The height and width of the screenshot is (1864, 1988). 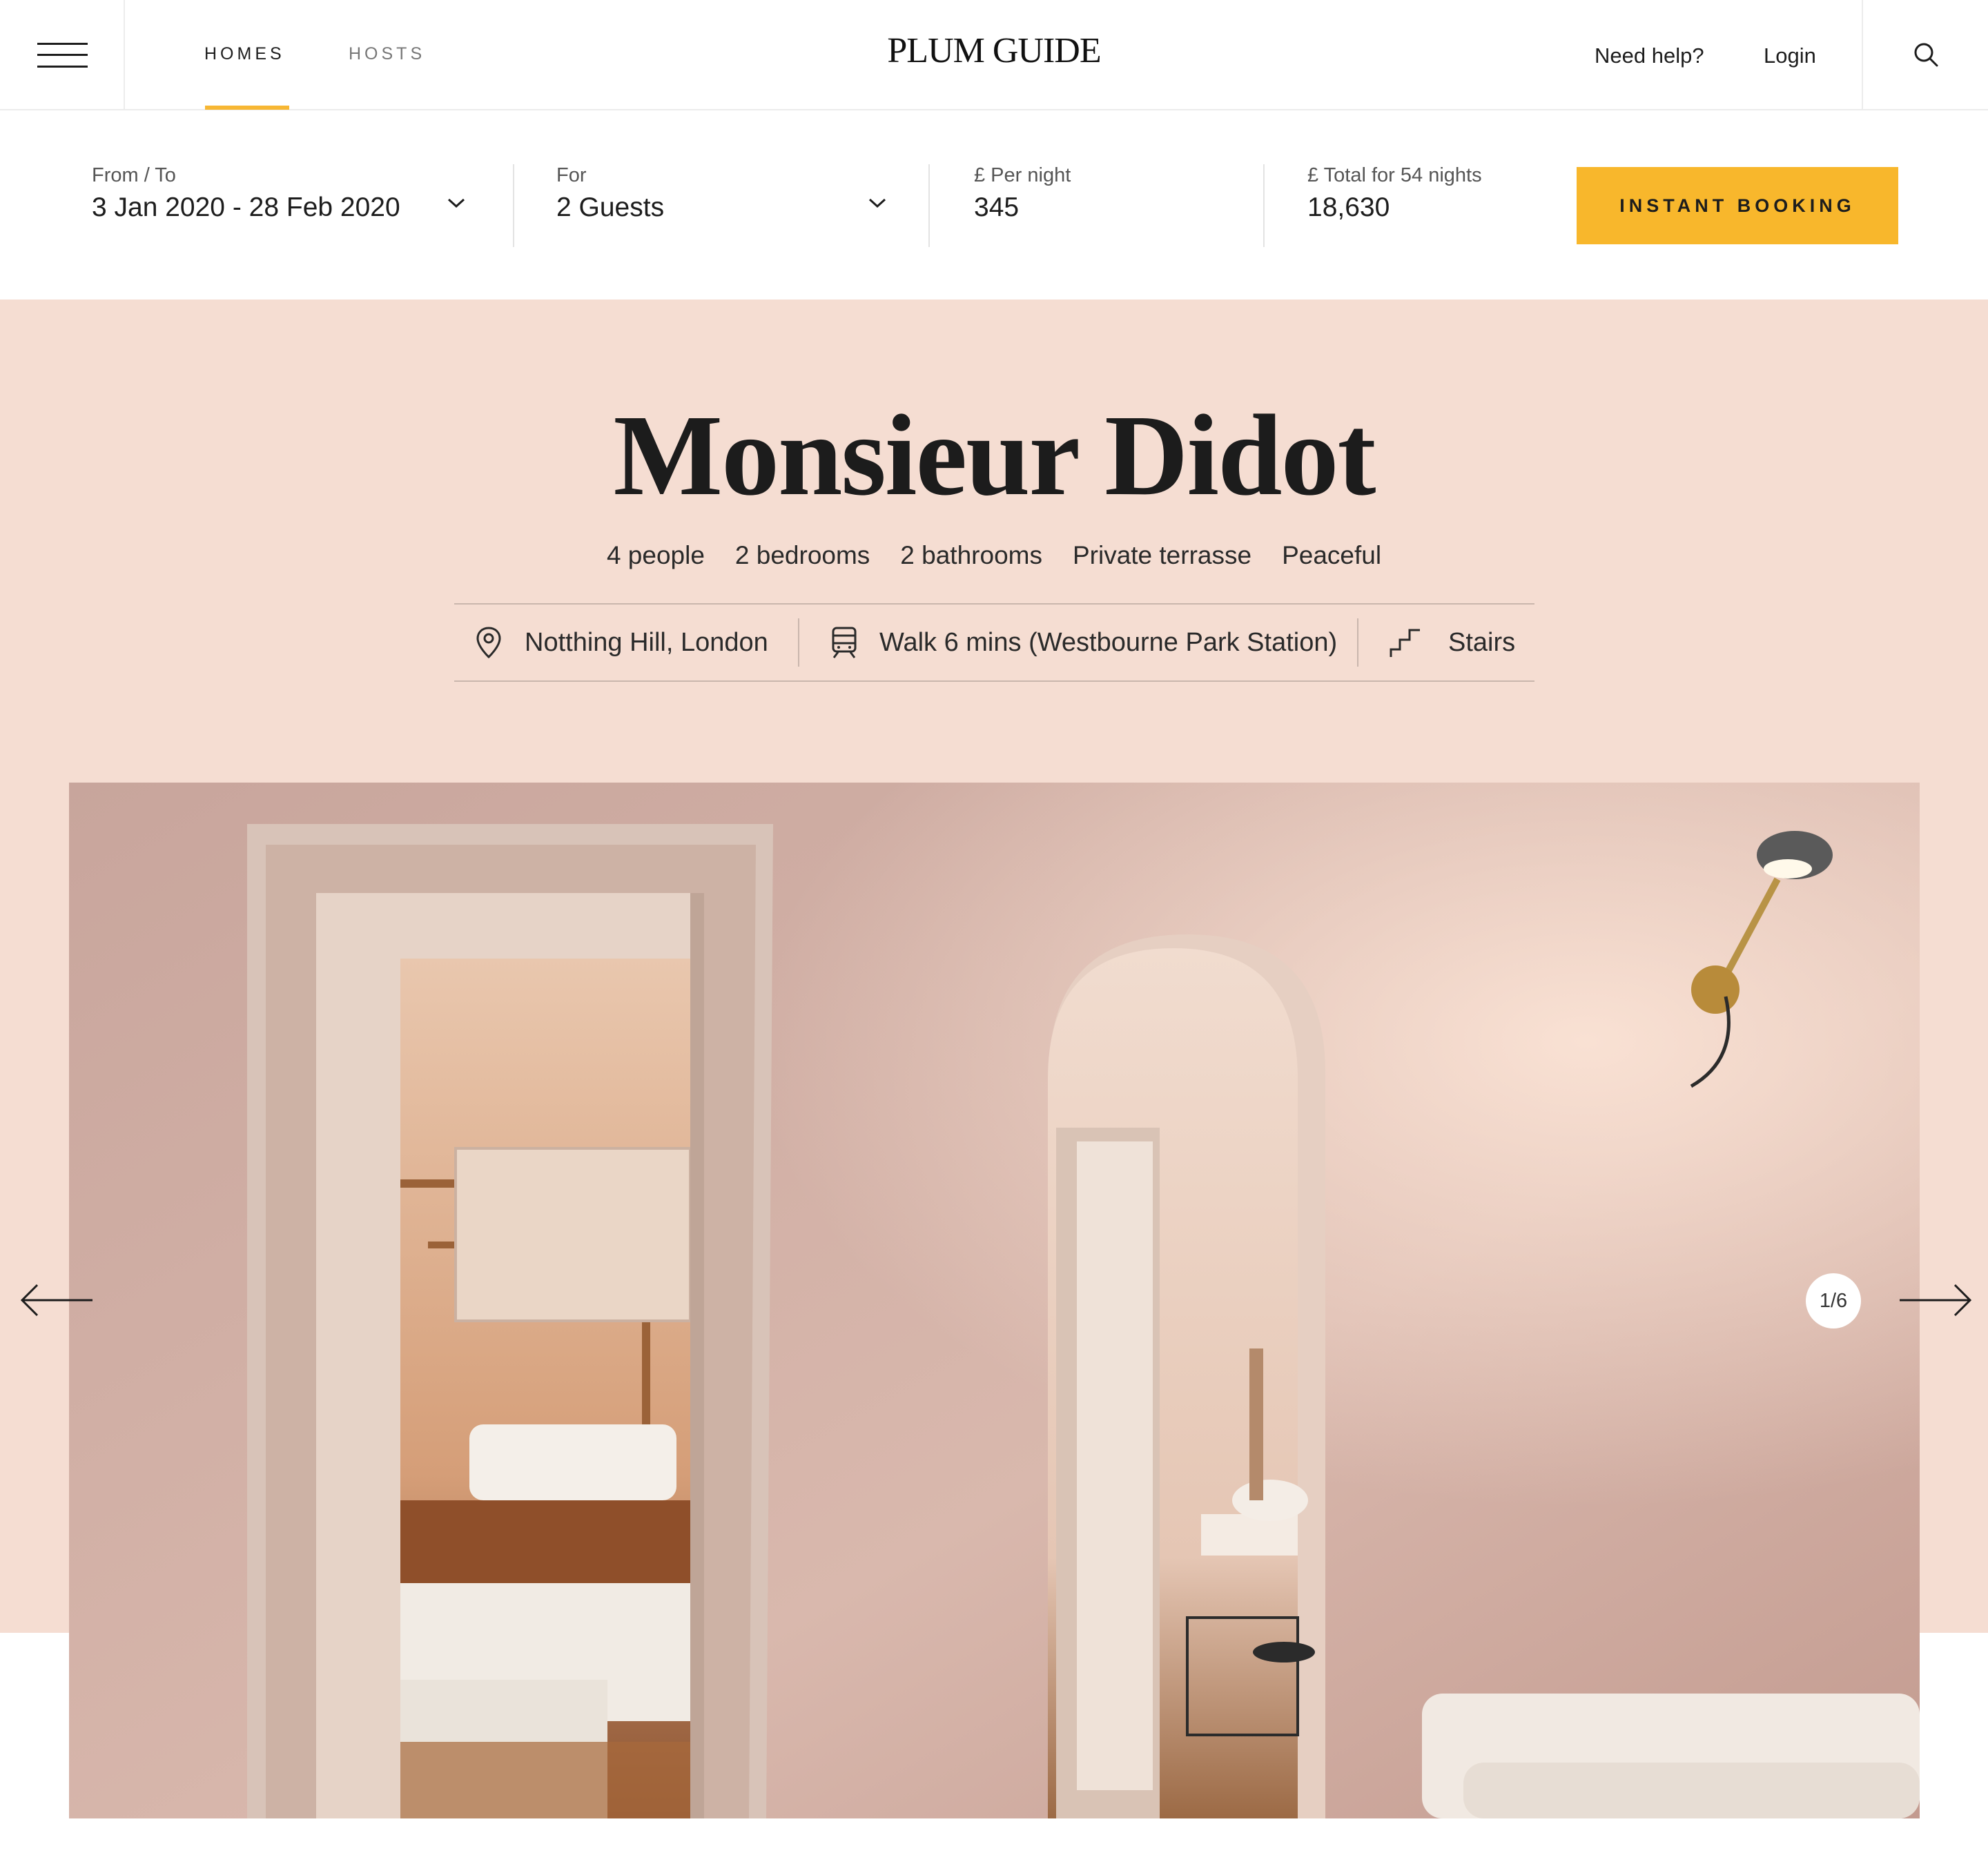 I want to click on feature-peaceful: Peaceful, so click(x=1332, y=555).